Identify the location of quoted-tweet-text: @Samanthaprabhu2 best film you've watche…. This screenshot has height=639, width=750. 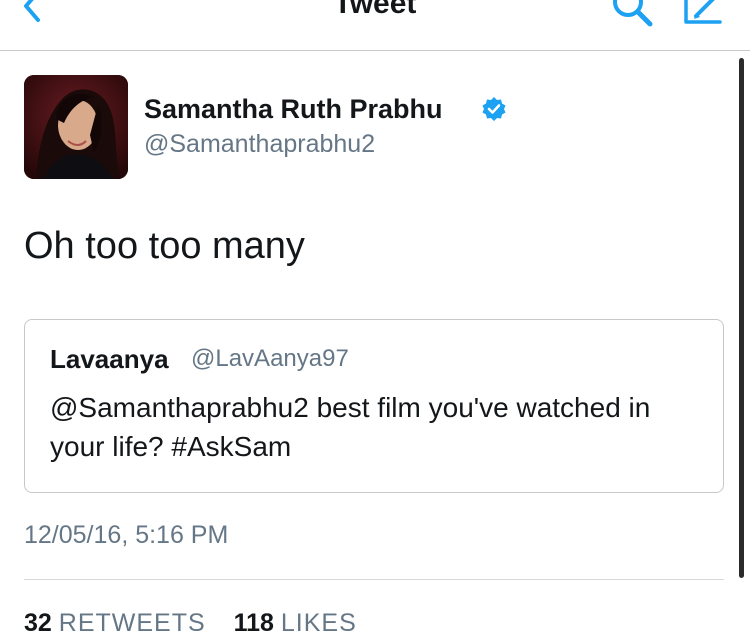
(350, 427).